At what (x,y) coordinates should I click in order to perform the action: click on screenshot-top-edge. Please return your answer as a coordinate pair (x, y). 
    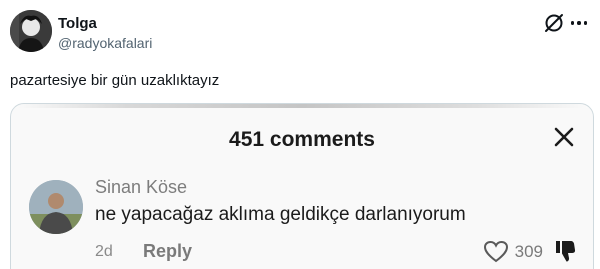
    Looking at the image, I should click on (302, 106).